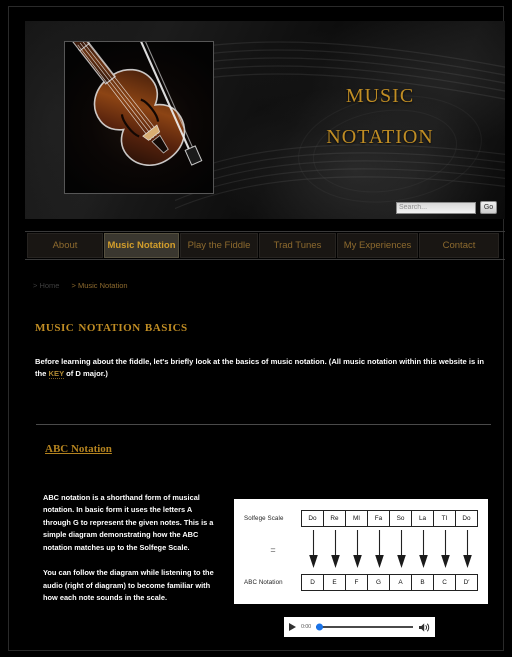  Describe the element at coordinates (65, 245) in the screenshot. I see `nav-item-about: About` at that location.